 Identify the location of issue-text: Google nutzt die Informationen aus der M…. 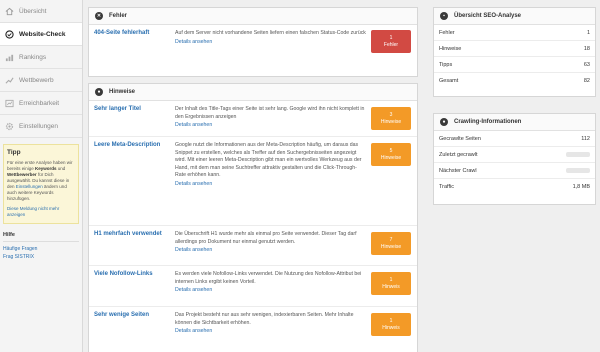
(268, 160).